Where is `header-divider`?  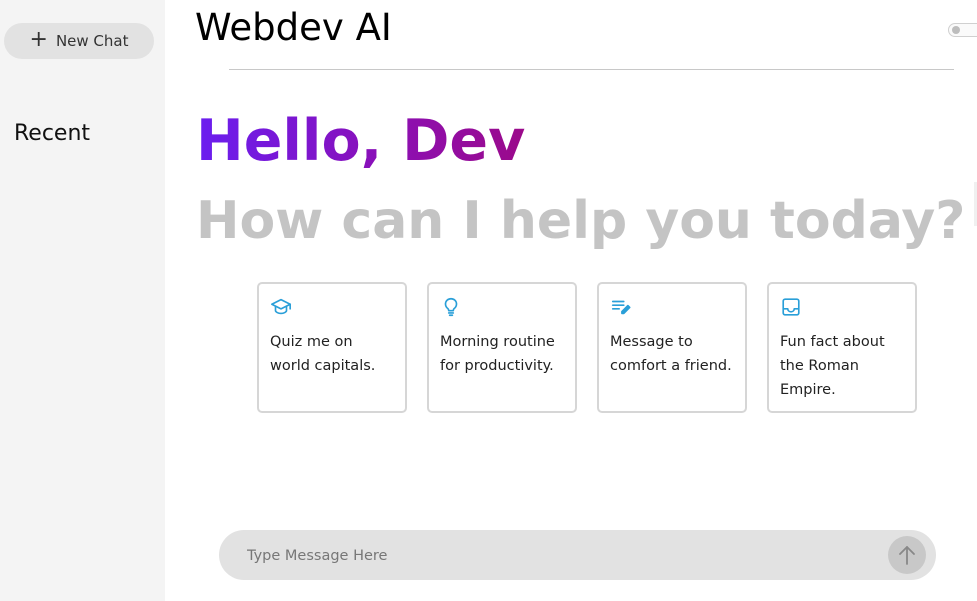
header-divider is located at coordinates (591, 69).